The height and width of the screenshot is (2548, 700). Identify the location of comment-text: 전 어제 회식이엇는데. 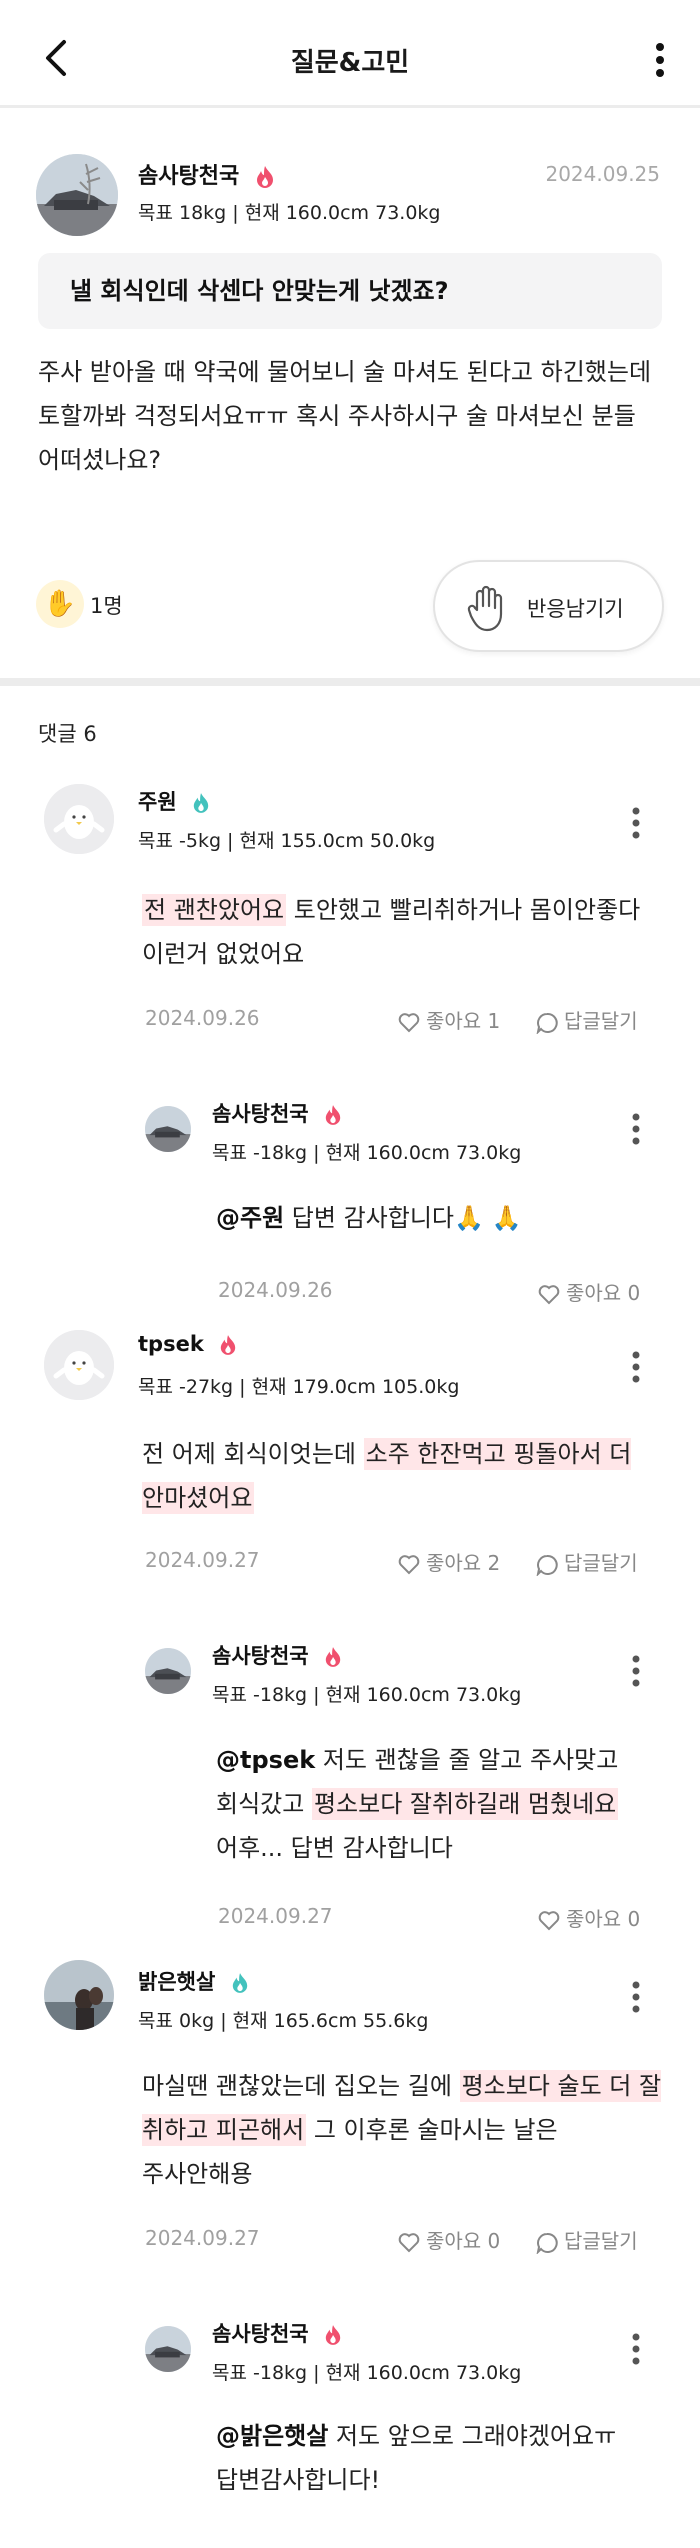
(253, 1454).